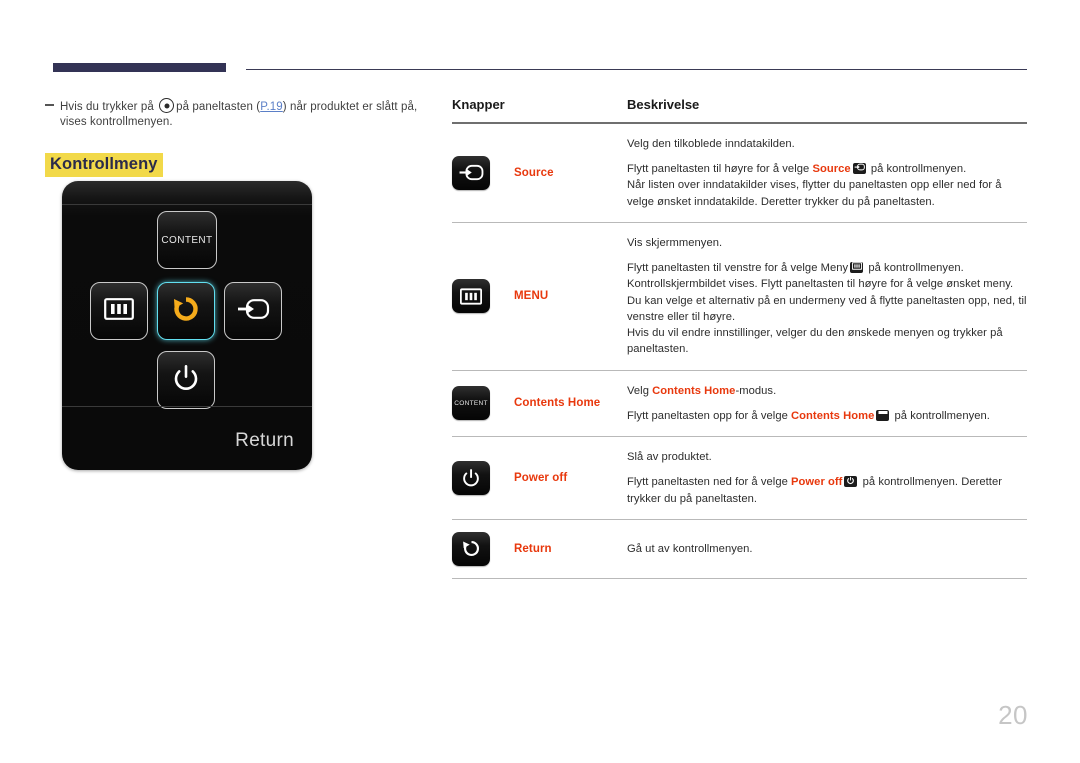 The height and width of the screenshot is (763, 1080). I want to click on page-title: Kontrollmeny, so click(104, 164).